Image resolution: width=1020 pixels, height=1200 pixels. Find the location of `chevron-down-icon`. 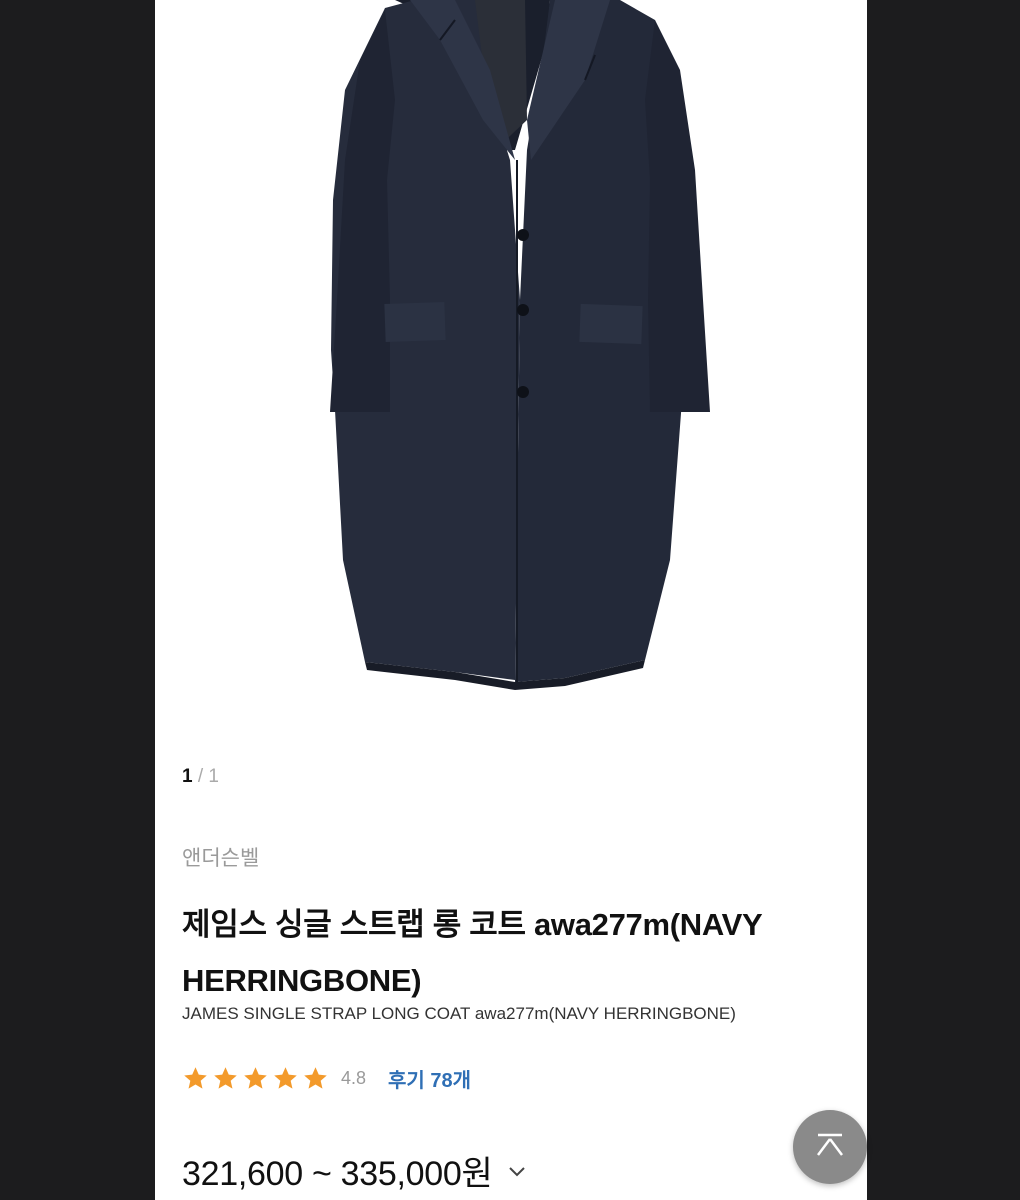

chevron-down-icon is located at coordinates (517, 1171).